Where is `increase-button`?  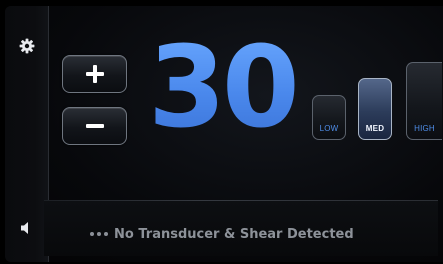 increase-button is located at coordinates (94, 74).